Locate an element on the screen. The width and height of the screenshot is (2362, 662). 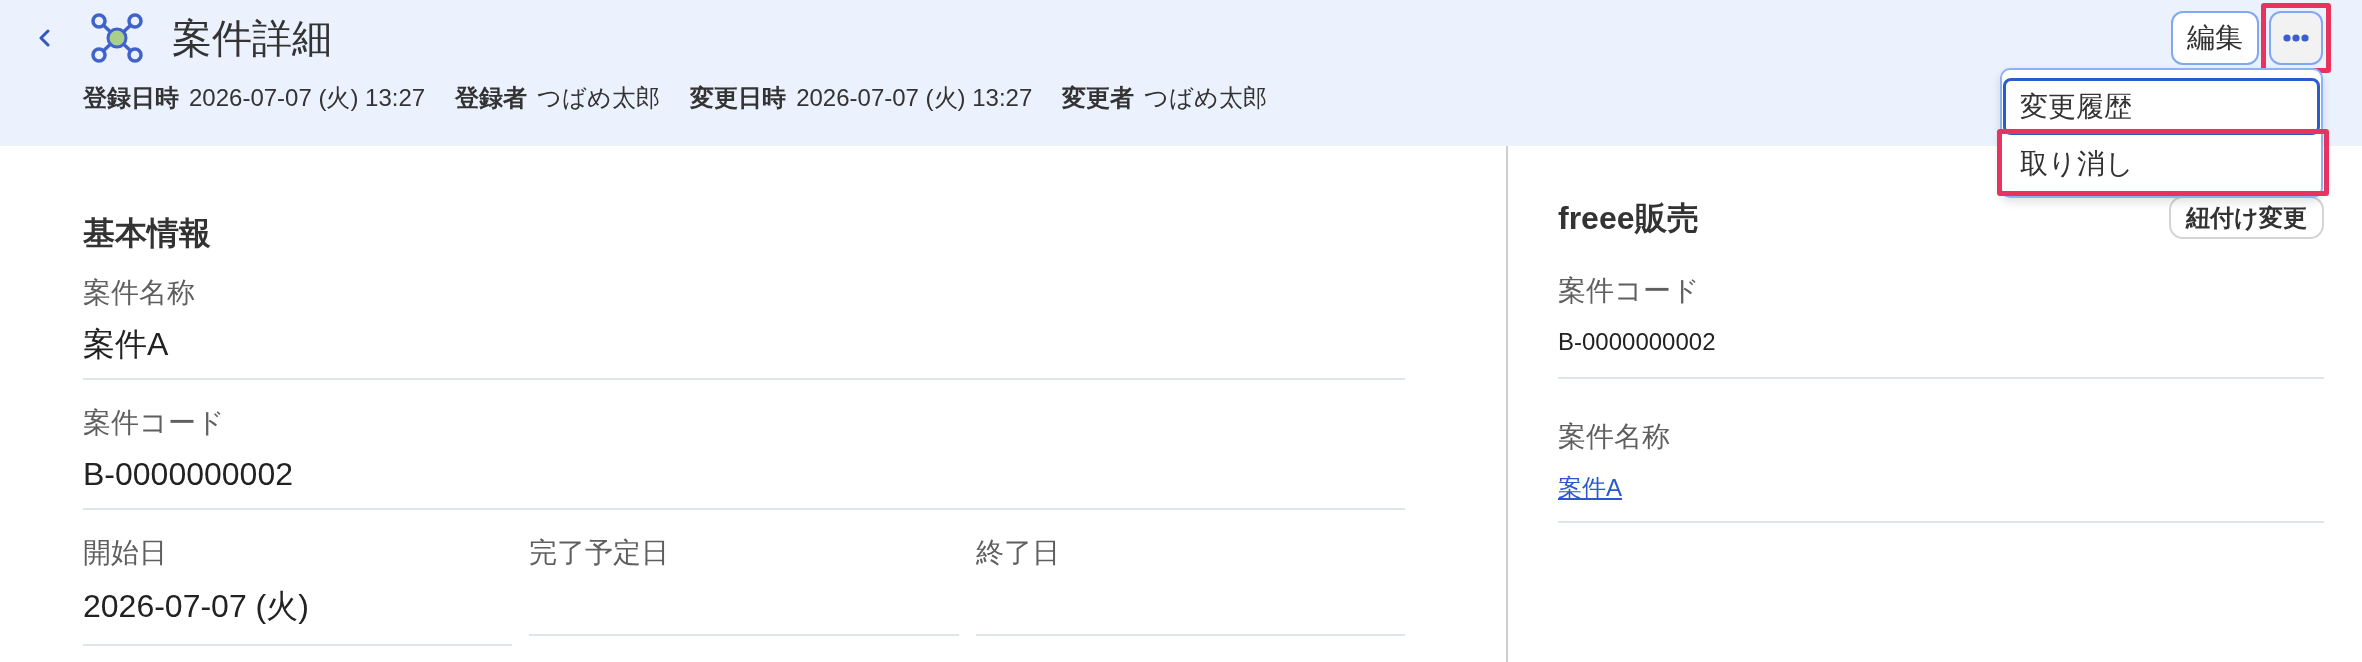
field-label: 開始日 is located at coordinates (125, 553).